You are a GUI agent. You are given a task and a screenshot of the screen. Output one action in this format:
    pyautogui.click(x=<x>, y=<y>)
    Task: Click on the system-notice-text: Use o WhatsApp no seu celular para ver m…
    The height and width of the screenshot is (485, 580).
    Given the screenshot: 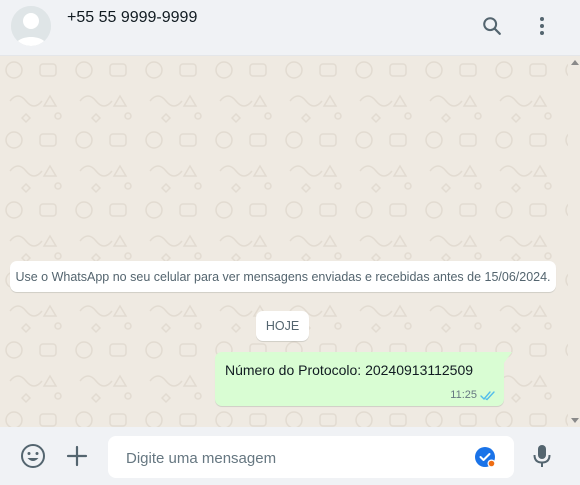 What is the action you would take?
    pyautogui.click(x=283, y=276)
    